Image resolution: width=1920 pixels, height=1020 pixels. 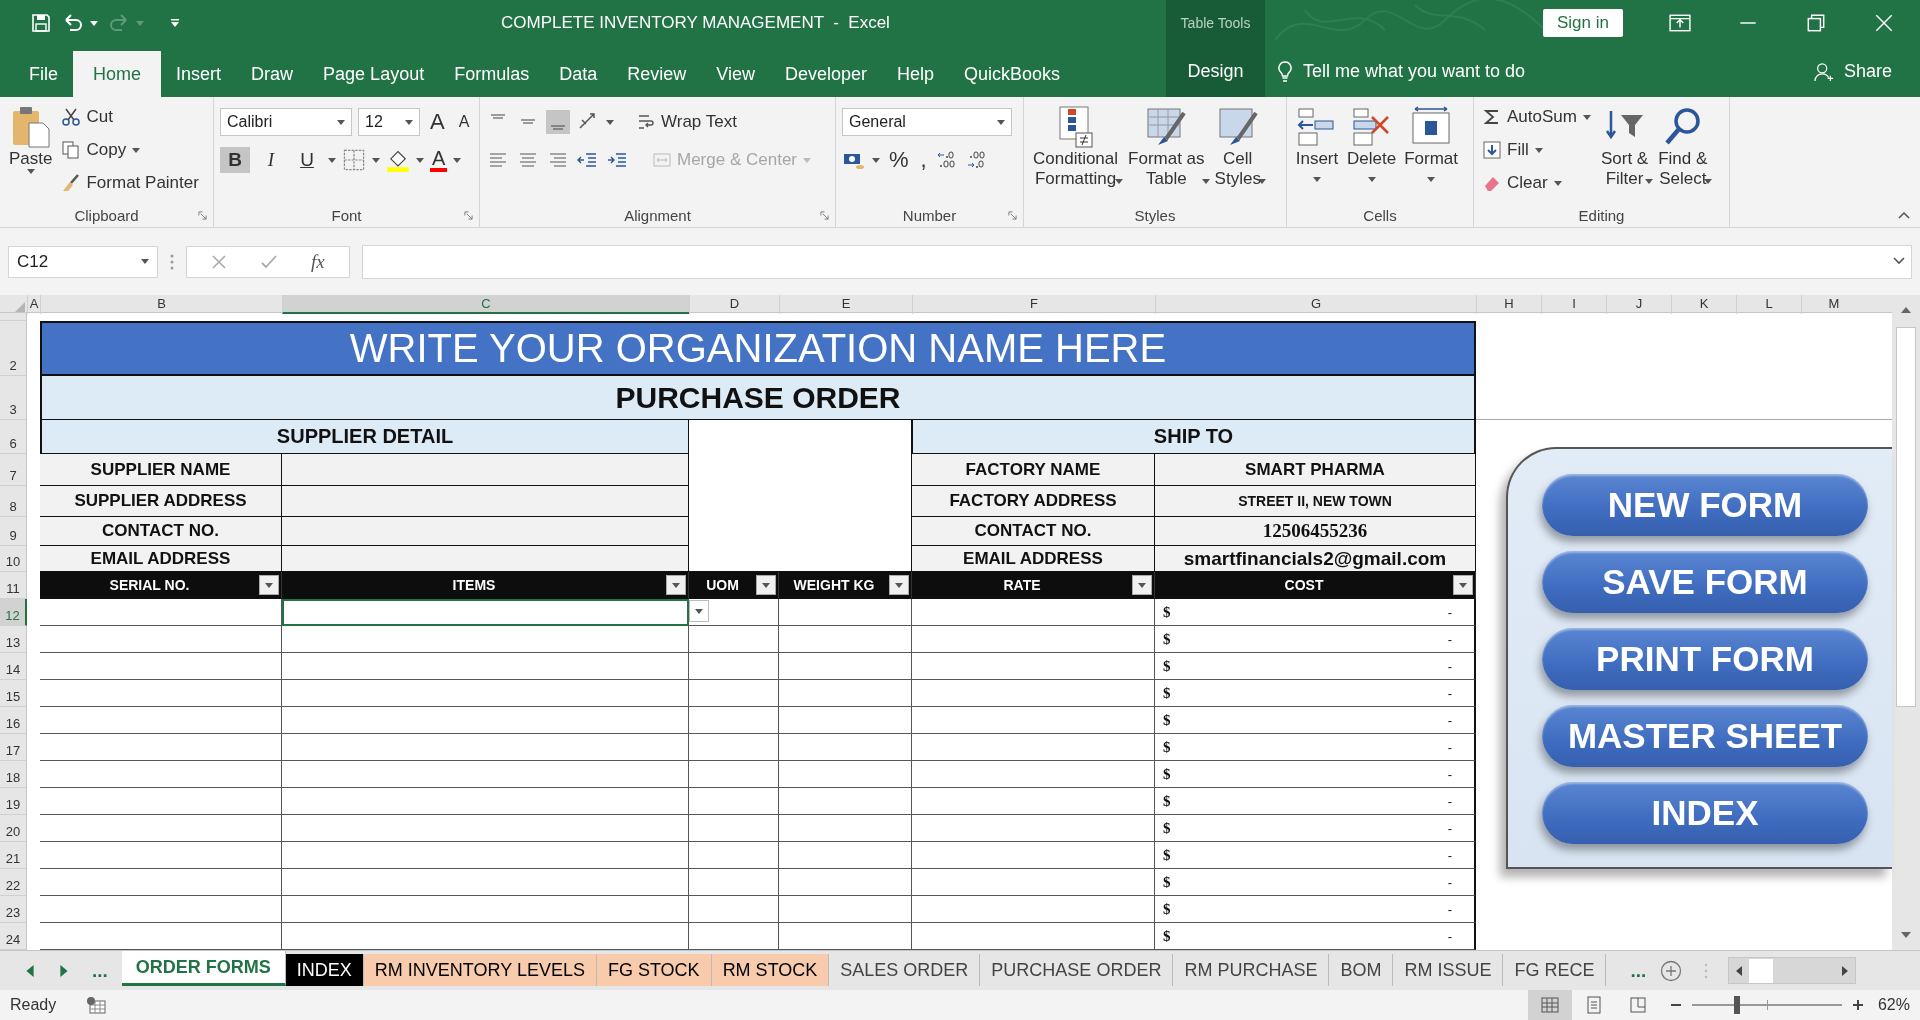 What do you see at coordinates (318, 261) in the screenshot?
I see `insert-function-button: fx` at bounding box center [318, 261].